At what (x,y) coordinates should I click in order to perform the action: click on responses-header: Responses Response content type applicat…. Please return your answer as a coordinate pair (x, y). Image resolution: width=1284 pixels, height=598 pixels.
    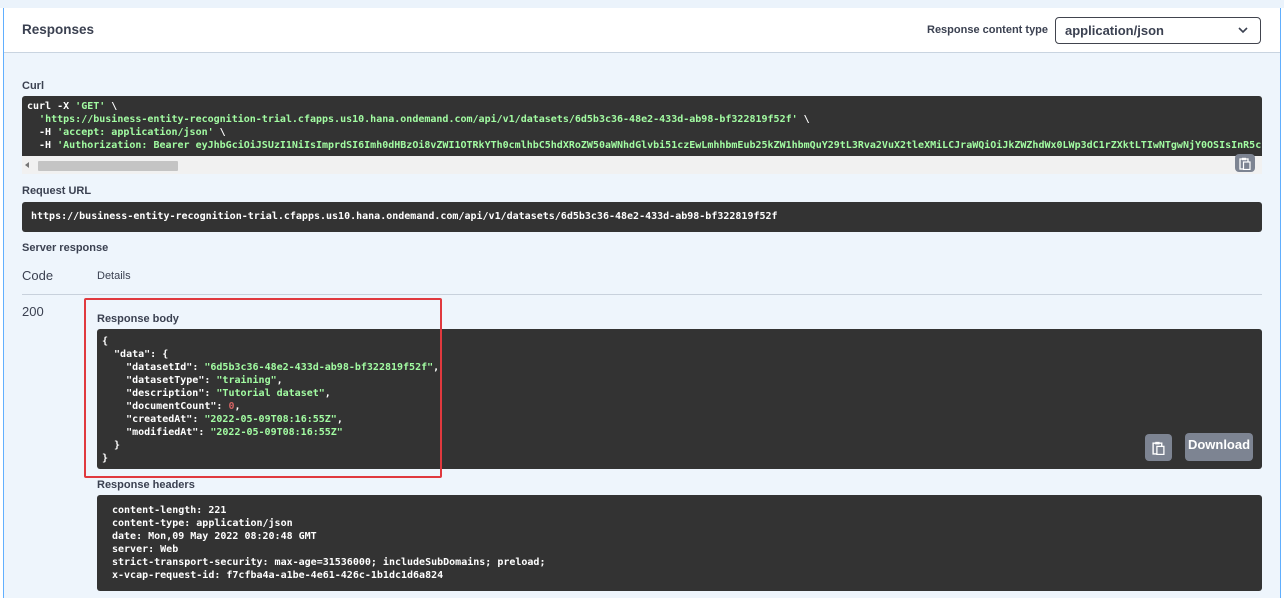
    Looking at the image, I should click on (642, 30).